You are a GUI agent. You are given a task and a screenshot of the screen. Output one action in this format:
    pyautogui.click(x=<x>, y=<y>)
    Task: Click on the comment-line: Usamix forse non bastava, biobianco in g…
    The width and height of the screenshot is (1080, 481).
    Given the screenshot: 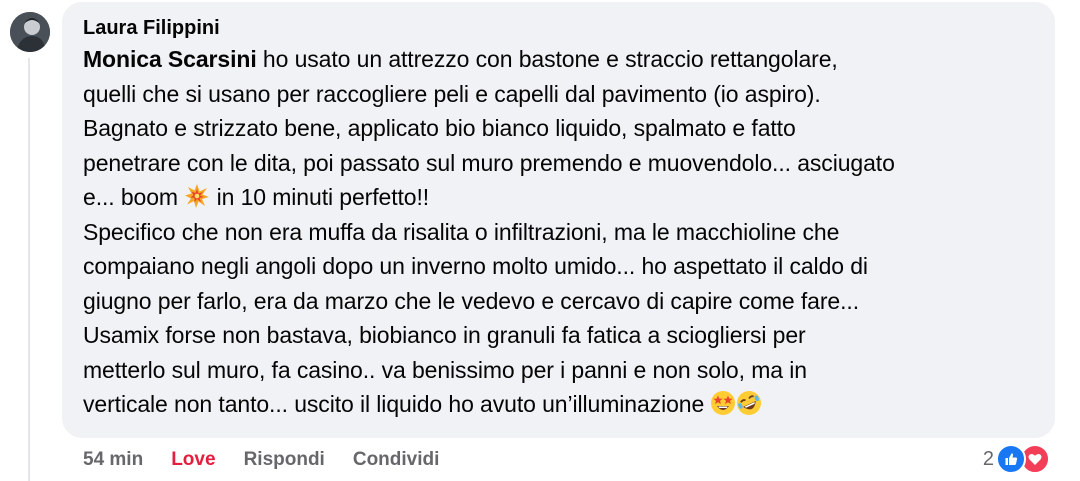 What is the action you would take?
    pyautogui.click(x=444, y=335)
    